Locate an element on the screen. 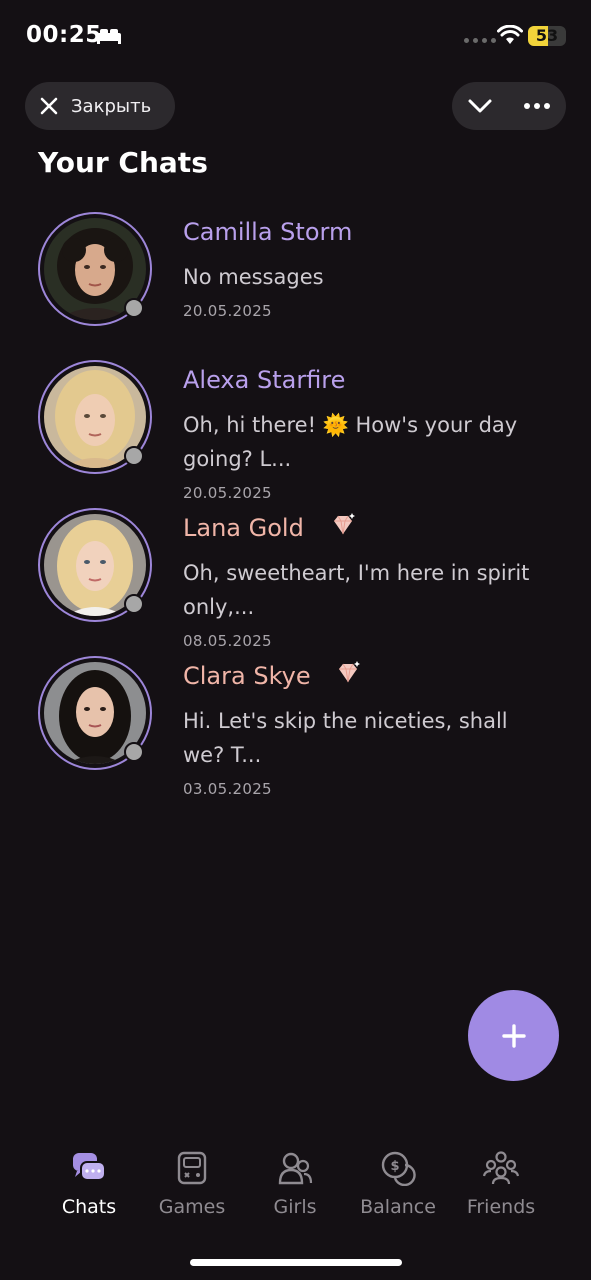 The image size is (591, 1280). games-icon is located at coordinates (192, 1168).